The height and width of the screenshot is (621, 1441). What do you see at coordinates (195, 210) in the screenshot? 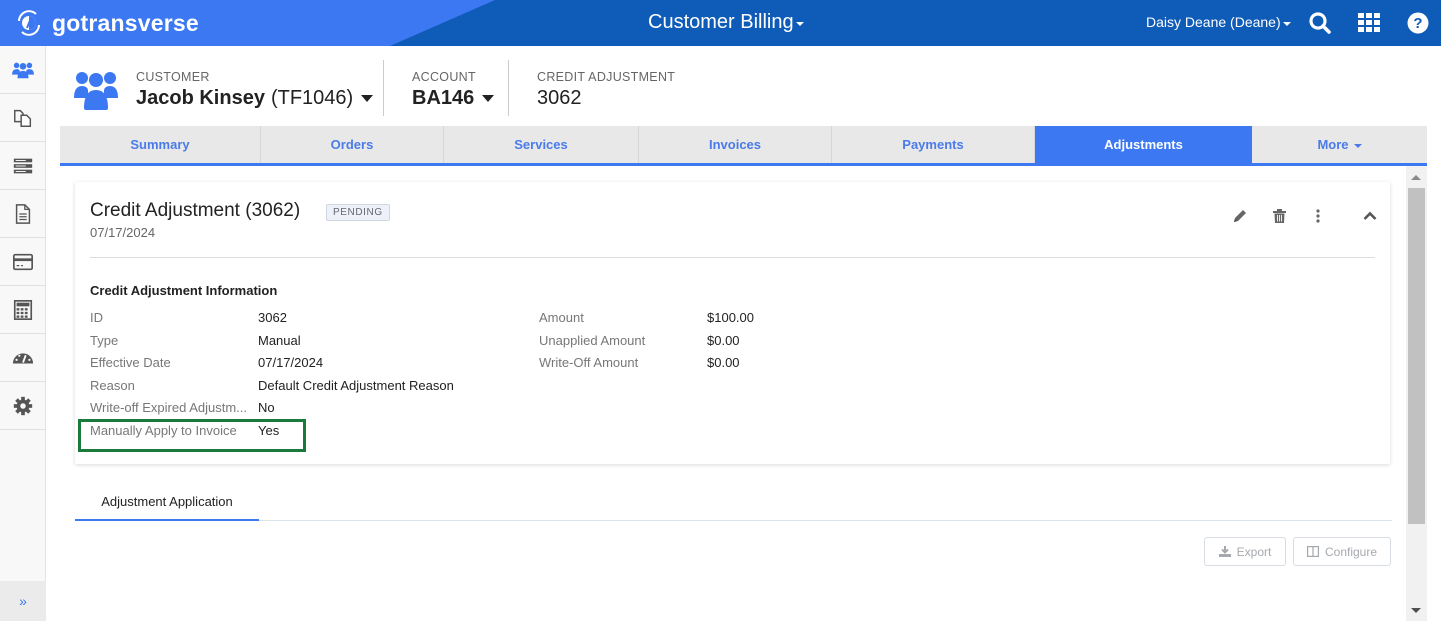
I see `card-title: Credit Adjustment (3062)` at bounding box center [195, 210].